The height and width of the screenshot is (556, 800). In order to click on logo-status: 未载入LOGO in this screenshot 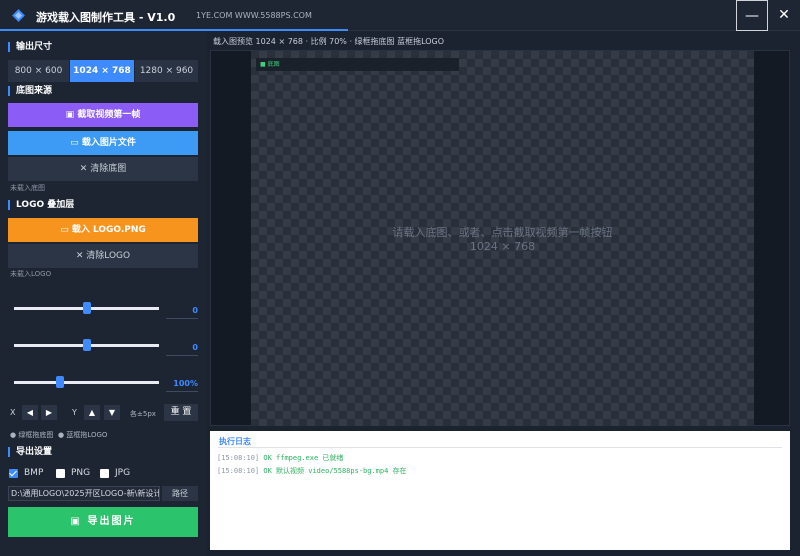, I will do `click(31, 274)`.